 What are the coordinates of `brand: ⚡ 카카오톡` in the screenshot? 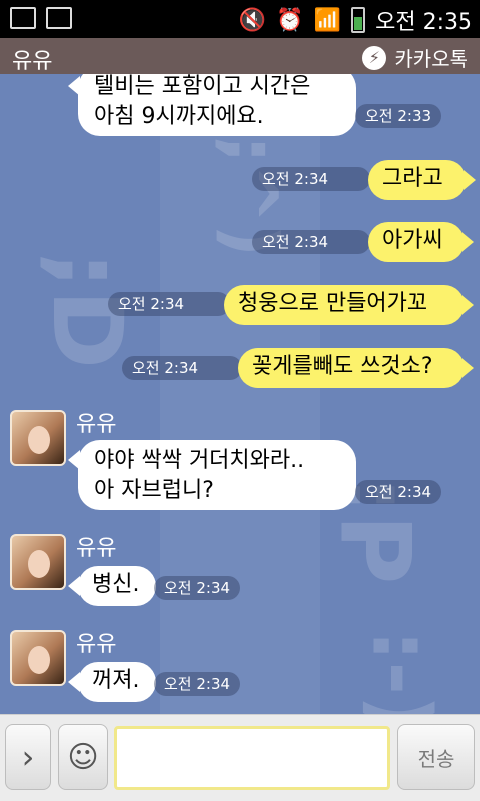 It's located at (415, 57).